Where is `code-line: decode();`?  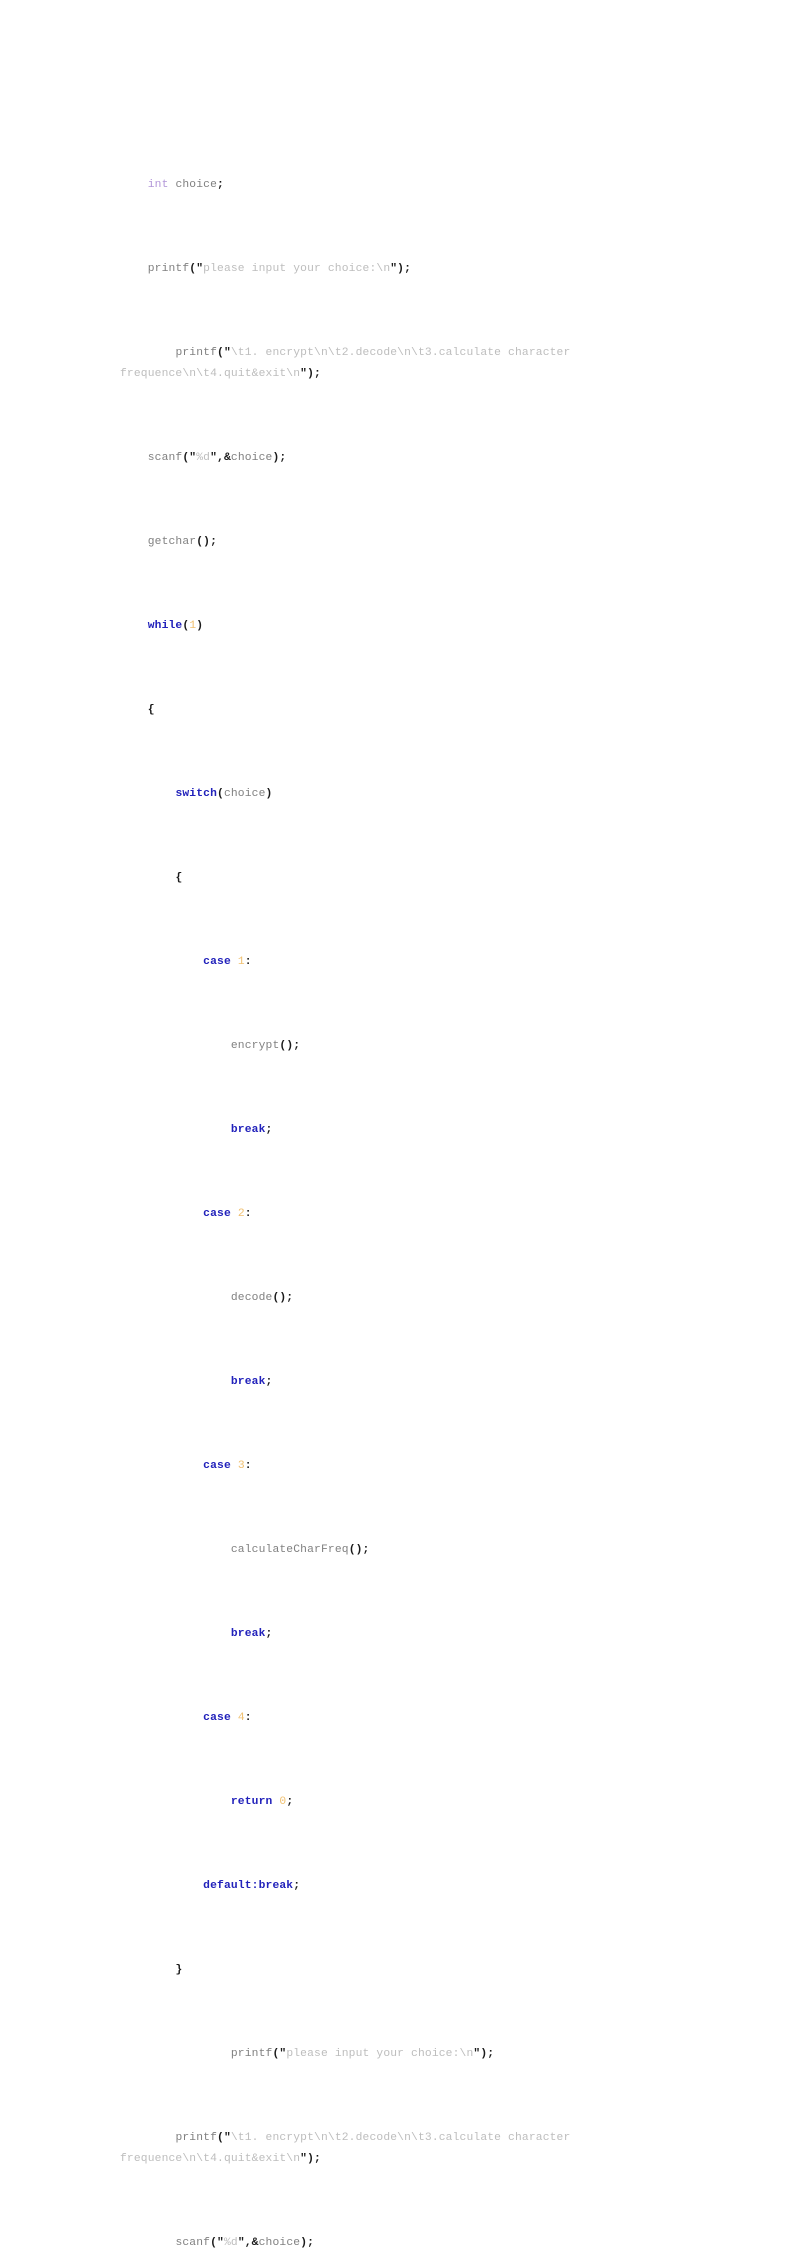 code-line: decode(); is located at coordinates (262, 1298).